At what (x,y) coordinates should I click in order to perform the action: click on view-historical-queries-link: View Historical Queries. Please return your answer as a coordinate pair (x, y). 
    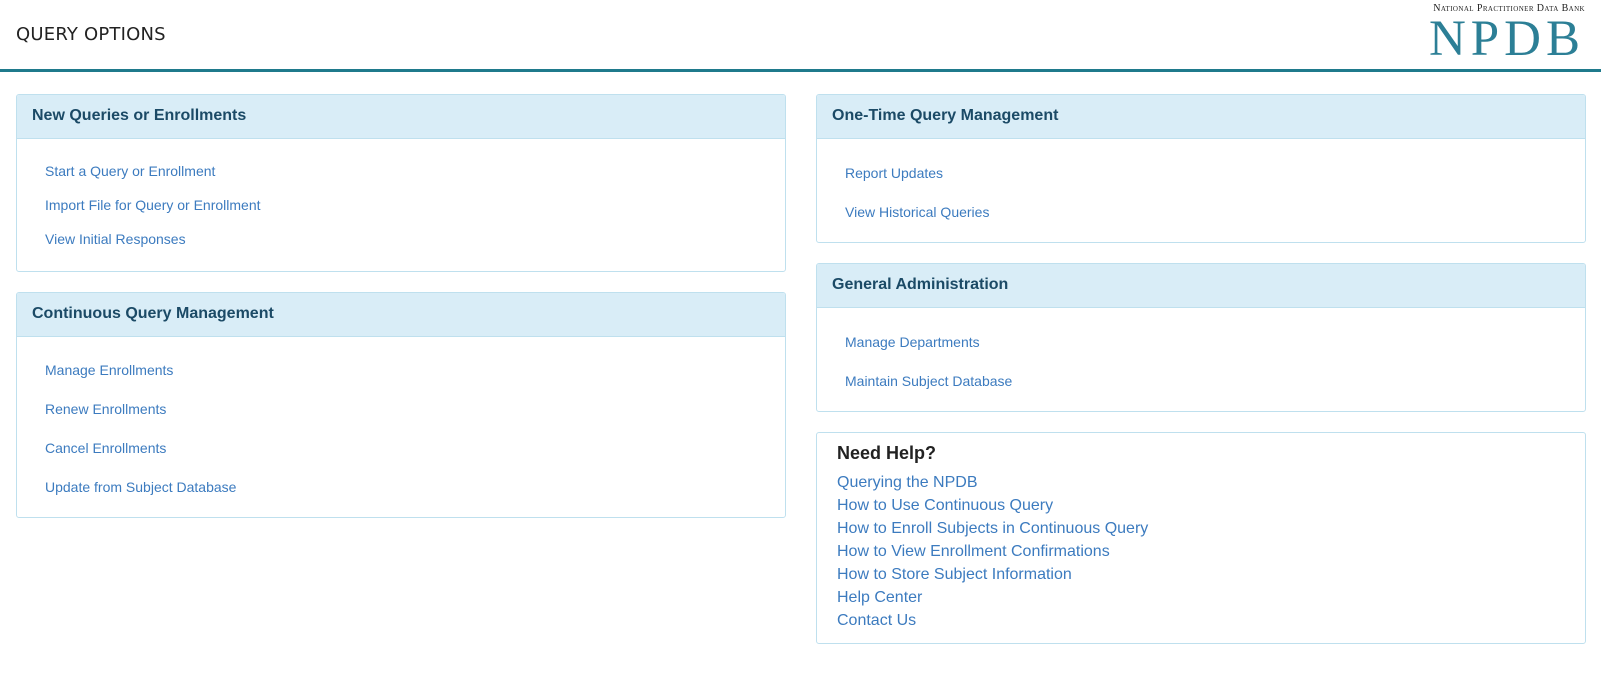
    Looking at the image, I should click on (1201, 212).